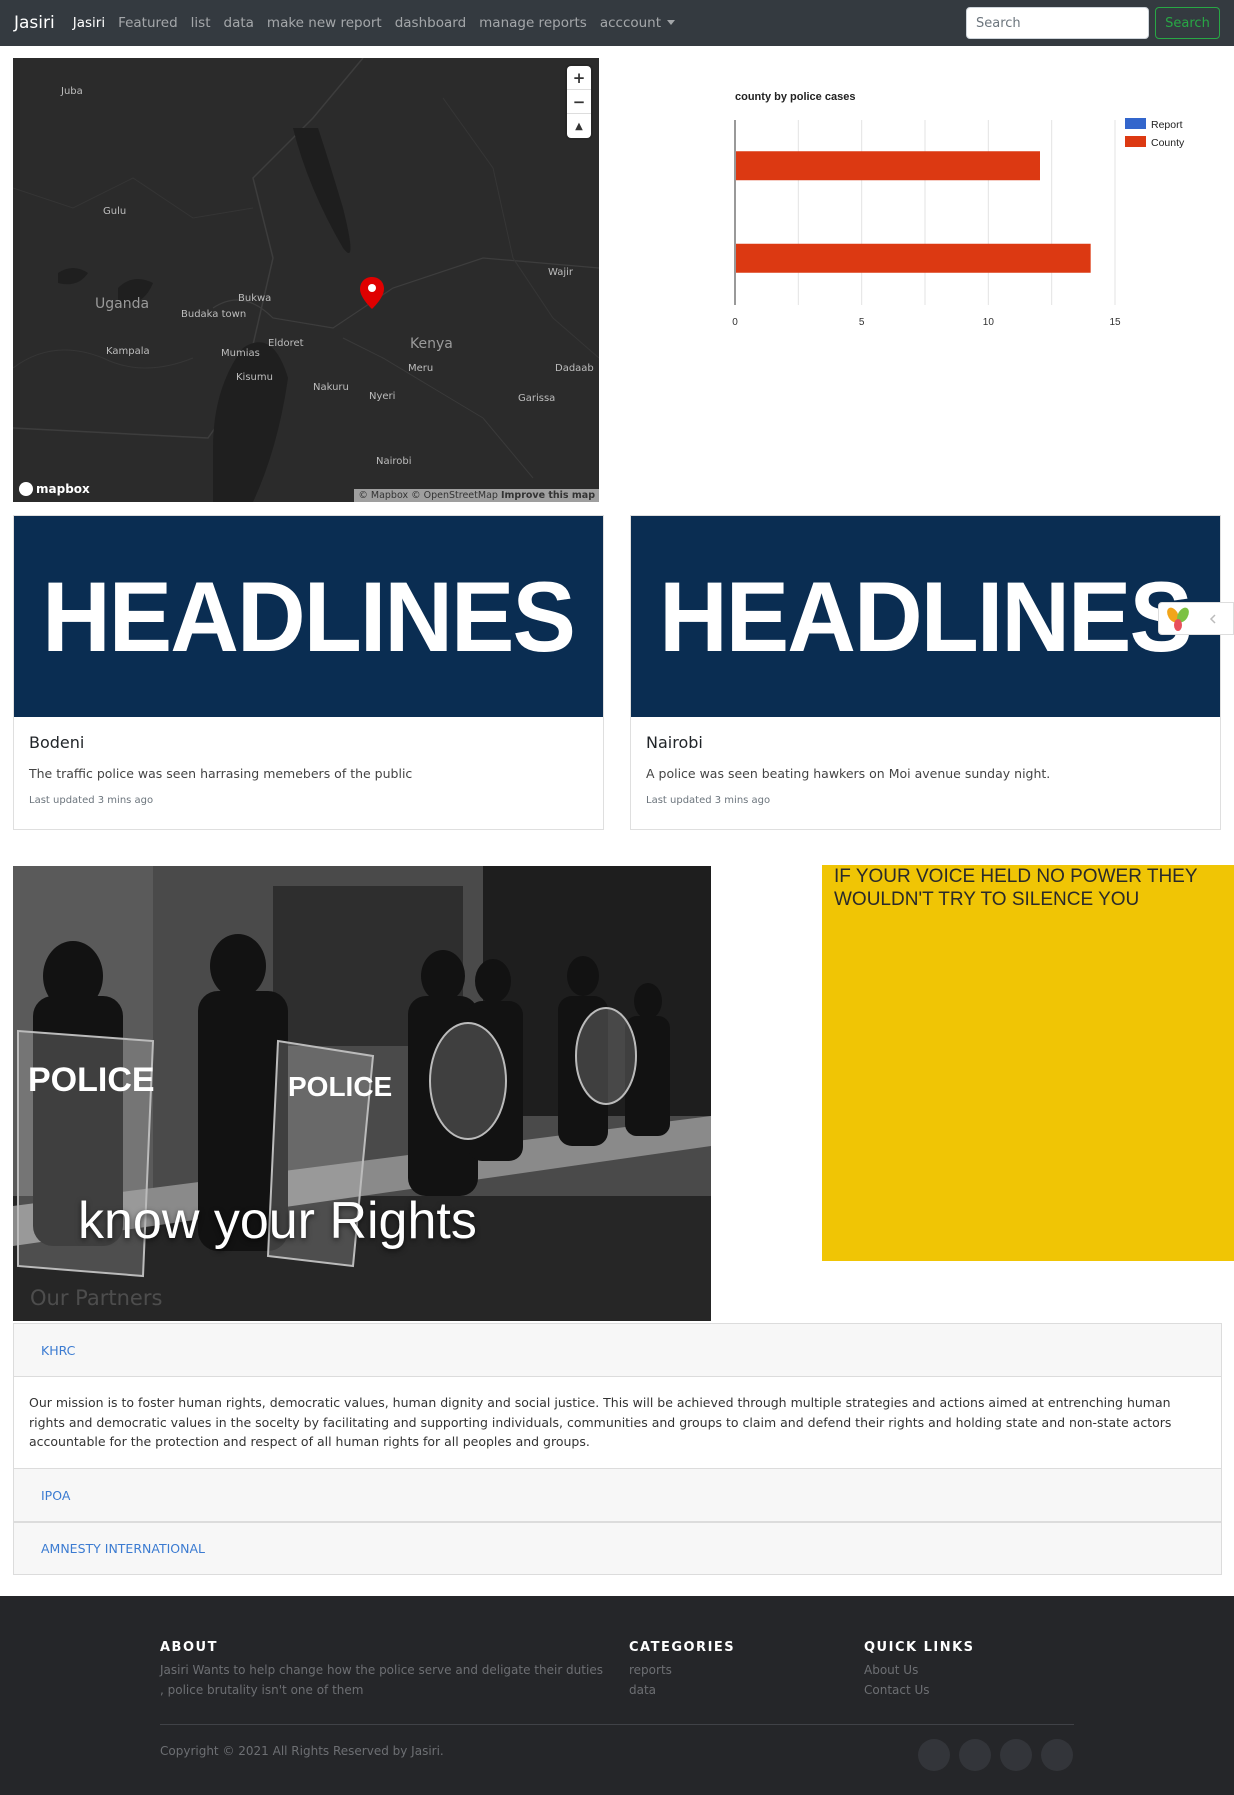 This screenshot has height=1795, width=1234. What do you see at coordinates (1178, 619) in the screenshot?
I see `leaf-icon` at bounding box center [1178, 619].